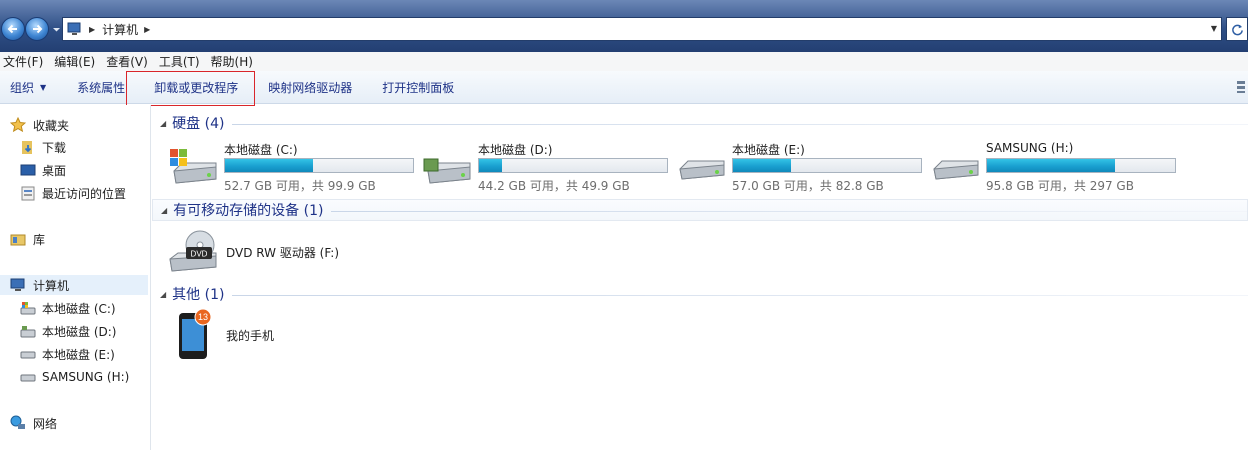  Describe the element at coordinates (198, 124) in the screenshot. I see `group-title: 硬盘 (4)` at that location.